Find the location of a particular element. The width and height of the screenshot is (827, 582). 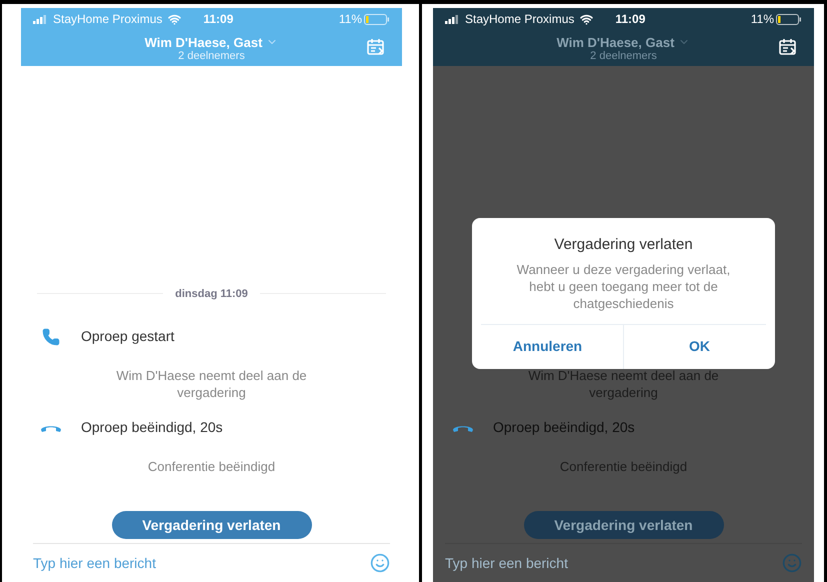

dialog-message: Wanneer u deze vergadering verlaat, hebt u geen toegang meer tot de chatgeschiedenis is located at coordinates (624, 286).